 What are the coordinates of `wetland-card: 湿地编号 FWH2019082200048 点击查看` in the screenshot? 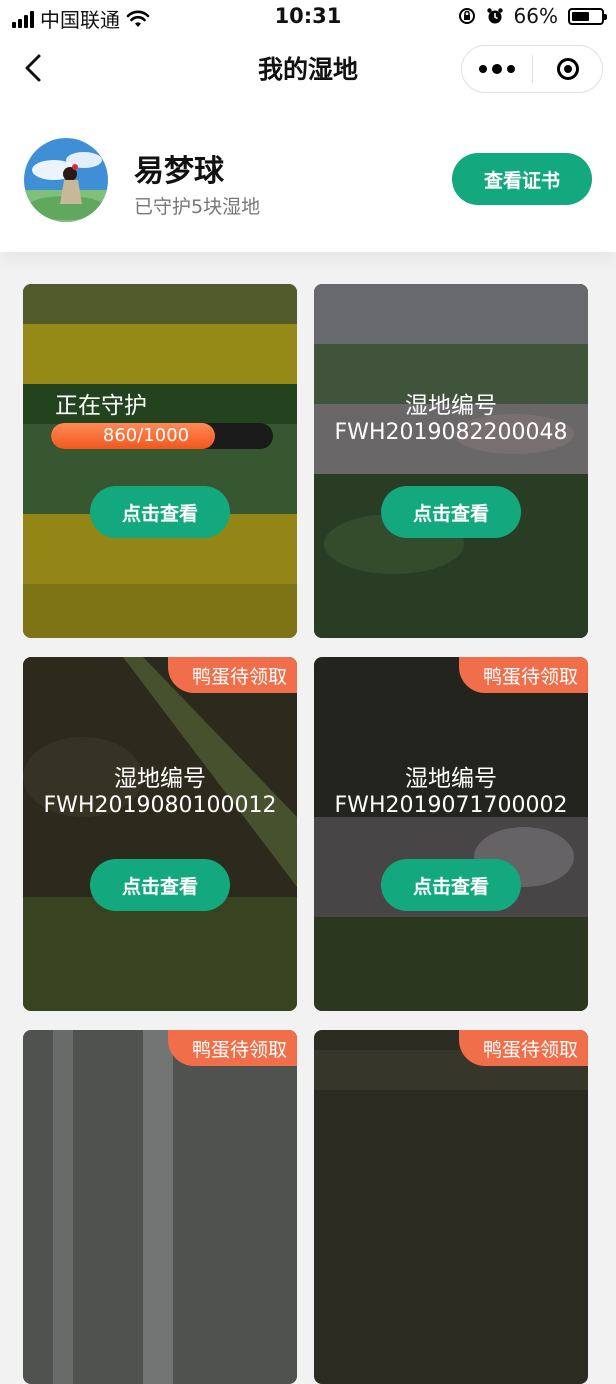 It's located at (451, 461).